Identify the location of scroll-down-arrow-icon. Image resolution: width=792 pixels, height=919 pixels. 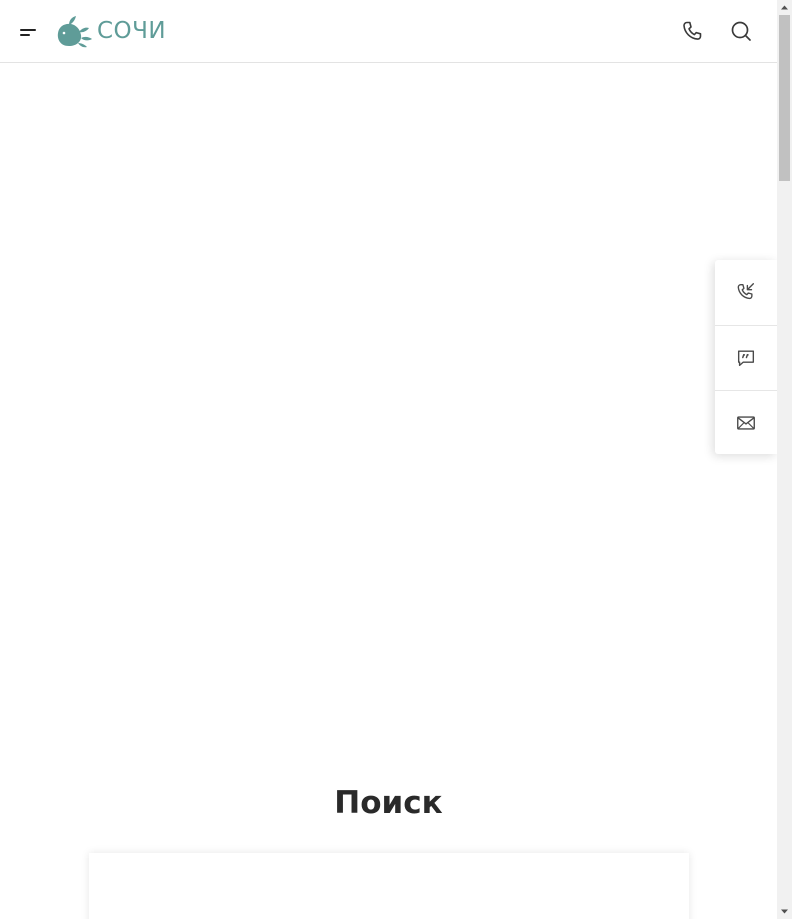
(784, 911).